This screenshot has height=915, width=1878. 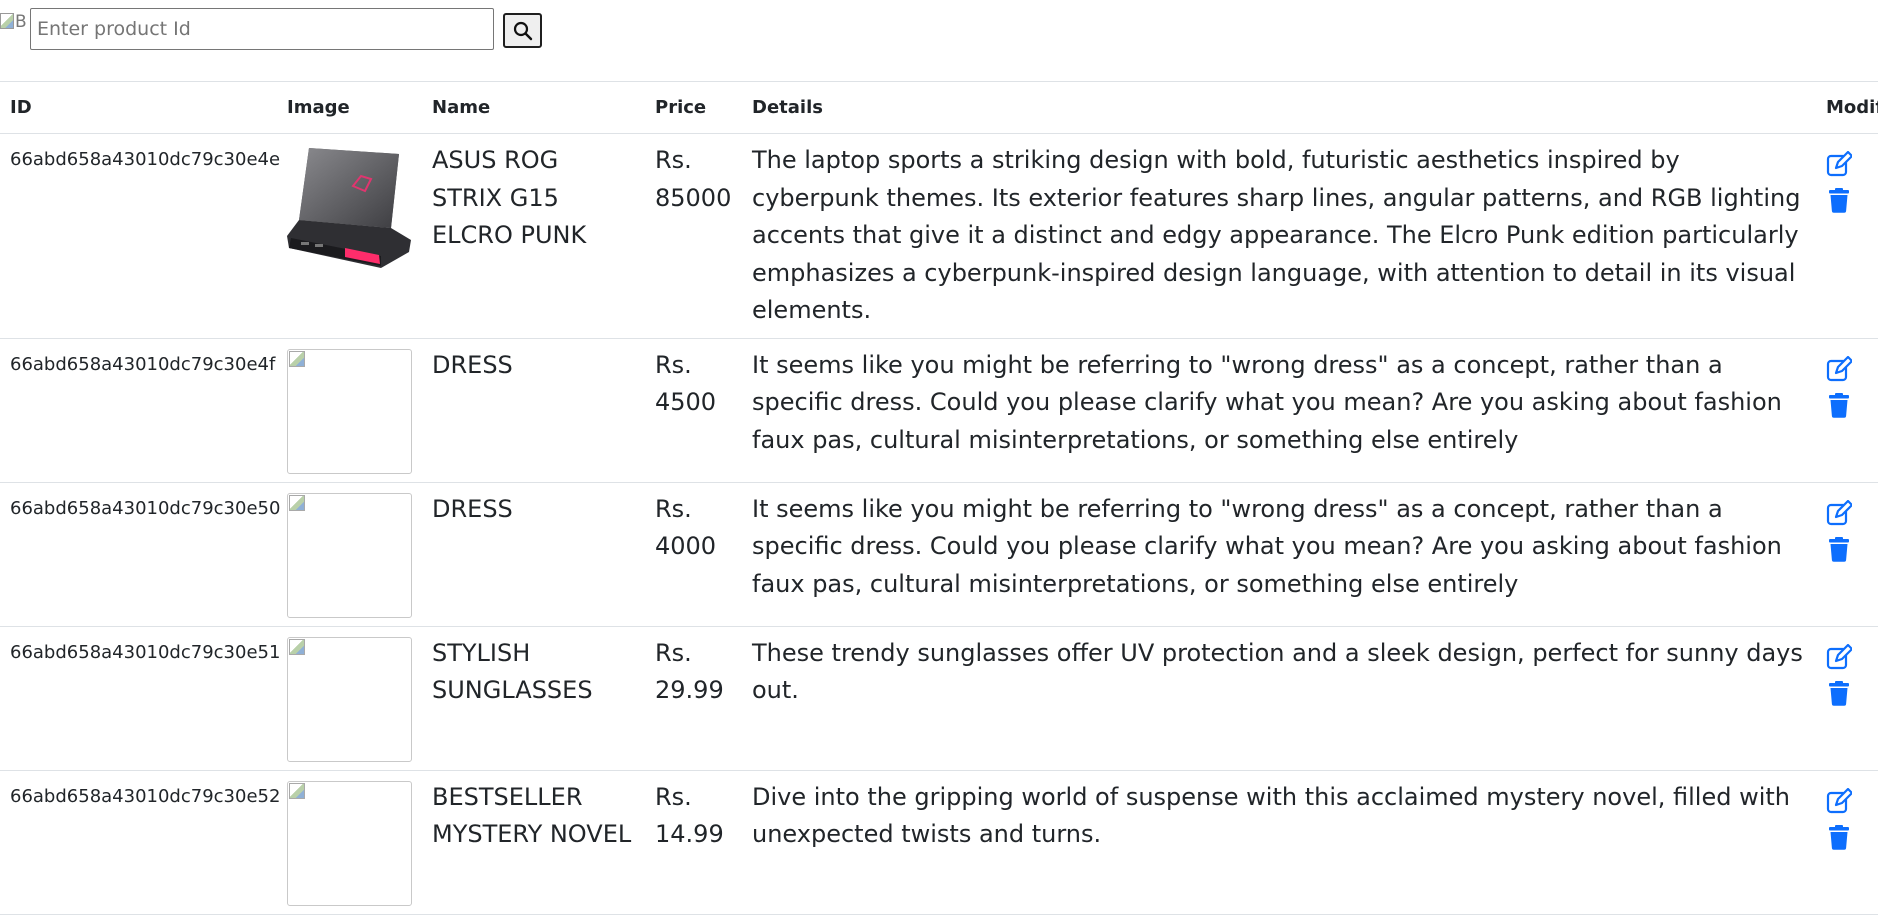 I want to click on column-header-price: Price, so click(x=693, y=107).